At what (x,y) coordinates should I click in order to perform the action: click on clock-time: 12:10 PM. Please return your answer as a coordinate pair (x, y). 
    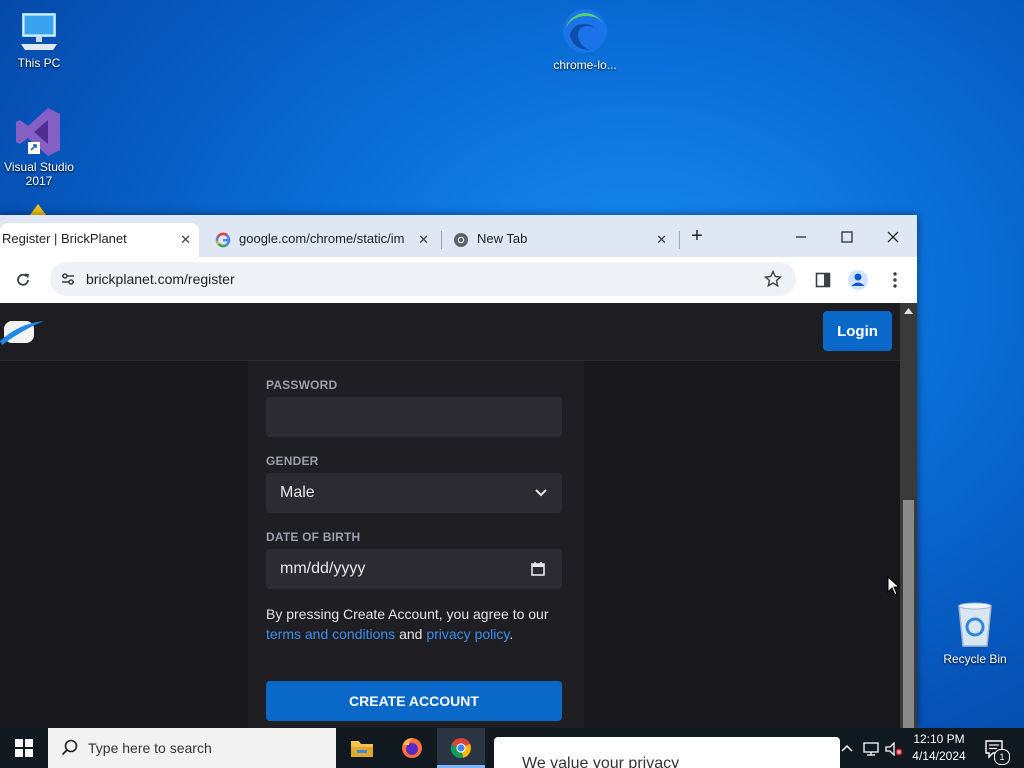
    Looking at the image, I should click on (939, 739).